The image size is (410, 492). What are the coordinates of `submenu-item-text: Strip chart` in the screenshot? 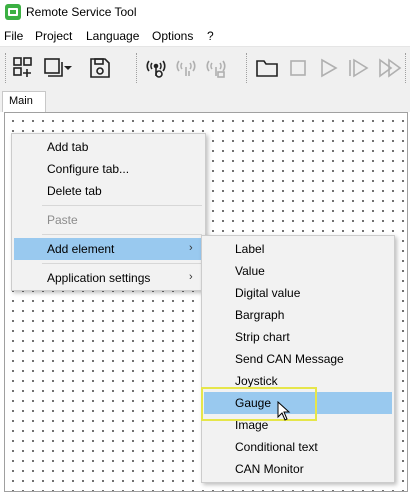 It's located at (262, 337).